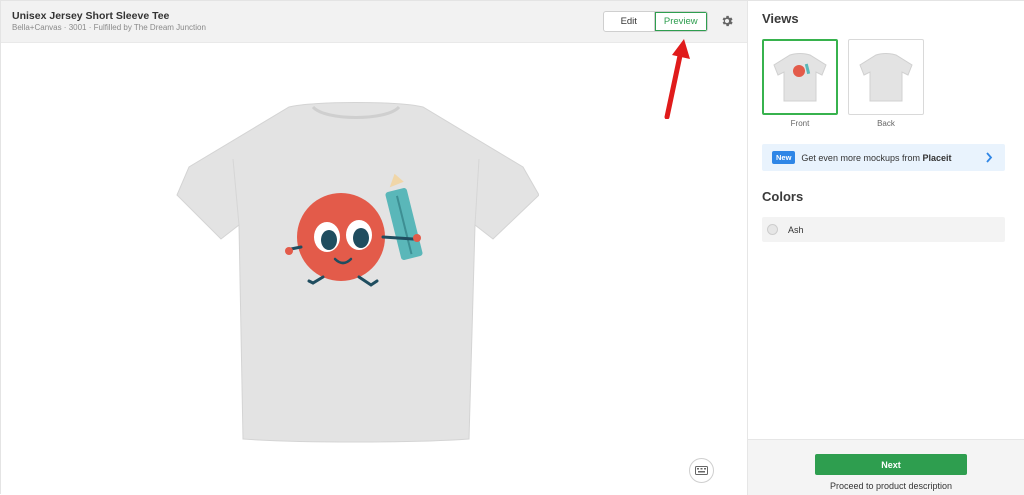 The width and height of the screenshot is (1024, 495). Describe the element at coordinates (891, 486) in the screenshot. I see `next-subtitle: Proceed to product description` at that location.